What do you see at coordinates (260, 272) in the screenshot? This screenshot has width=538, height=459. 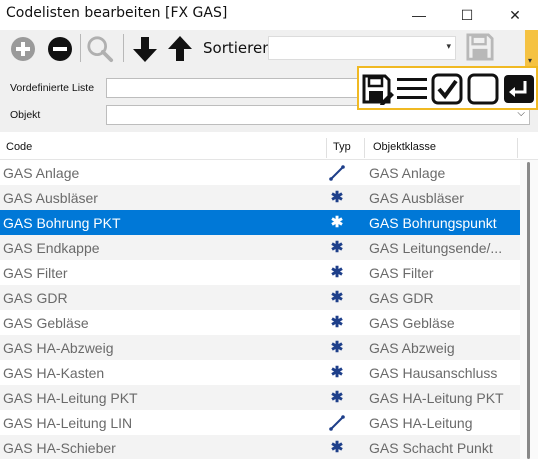 I see `table-row: GAS Filter ✱ GAS Filter` at bounding box center [260, 272].